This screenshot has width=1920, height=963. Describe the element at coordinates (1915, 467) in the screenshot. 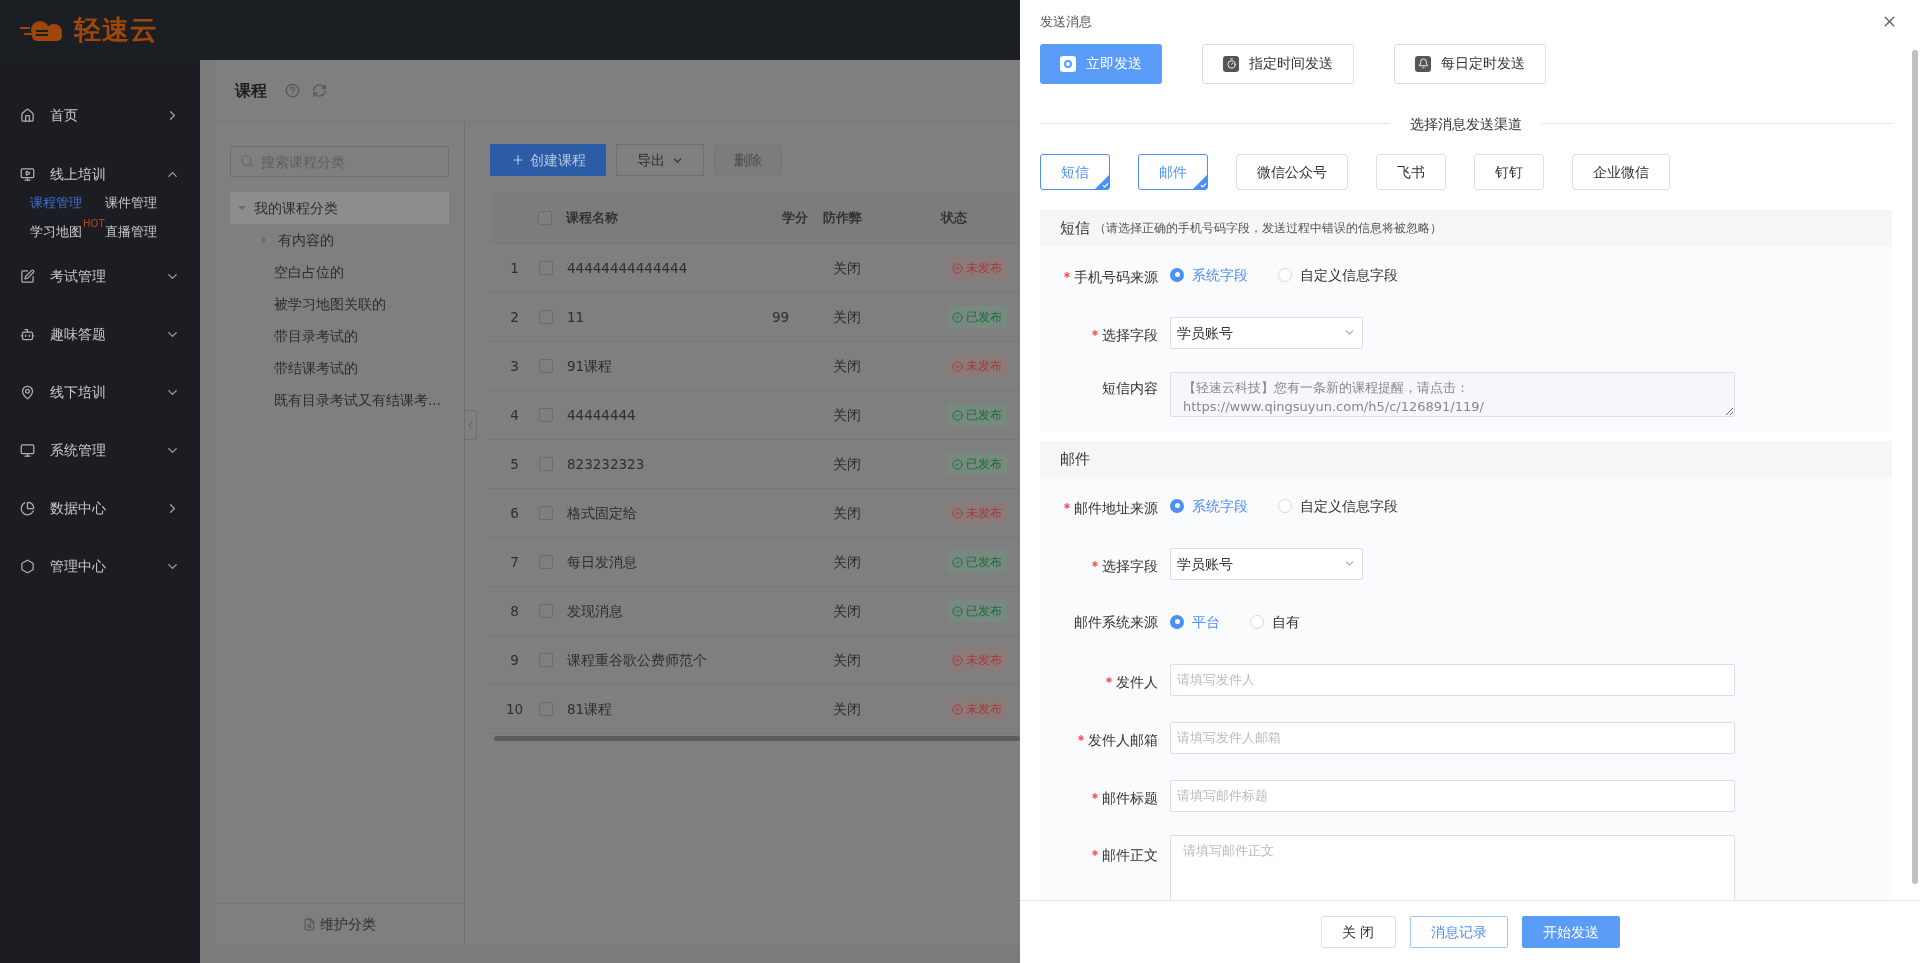

I see `vertical-scrollbar` at that location.